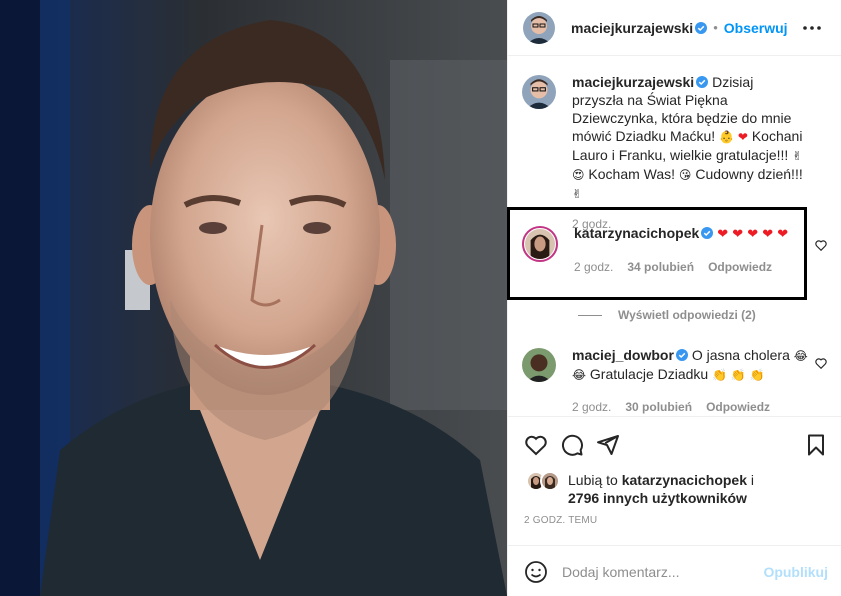 This screenshot has height=596, width=841. I want to click on clapping-emoji-icon: 👏 👏 👏, so click(738, 375).